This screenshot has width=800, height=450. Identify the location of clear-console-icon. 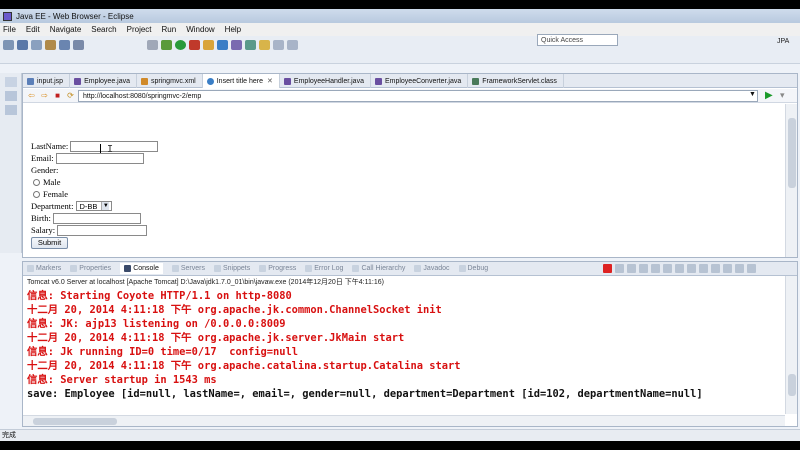
(643, 268).